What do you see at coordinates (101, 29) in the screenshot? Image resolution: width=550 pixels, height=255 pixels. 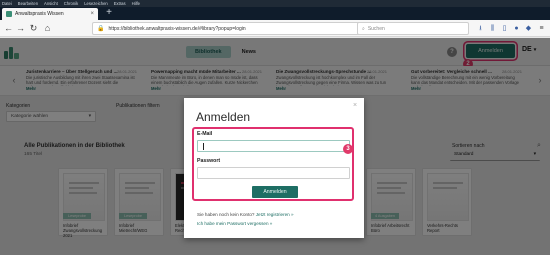 I see `lock-icon: 🔒` at bounding box center [101, 29].